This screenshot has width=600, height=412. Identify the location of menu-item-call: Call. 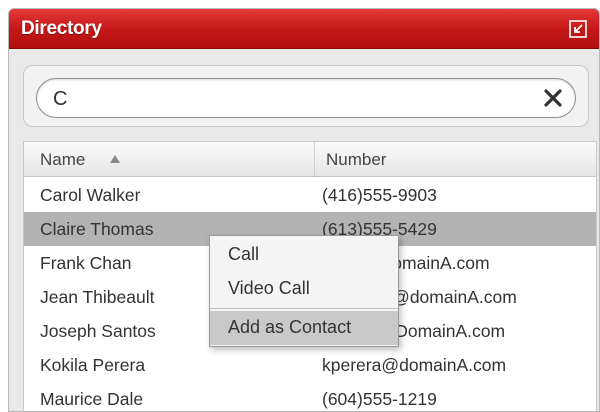
(304, 255).